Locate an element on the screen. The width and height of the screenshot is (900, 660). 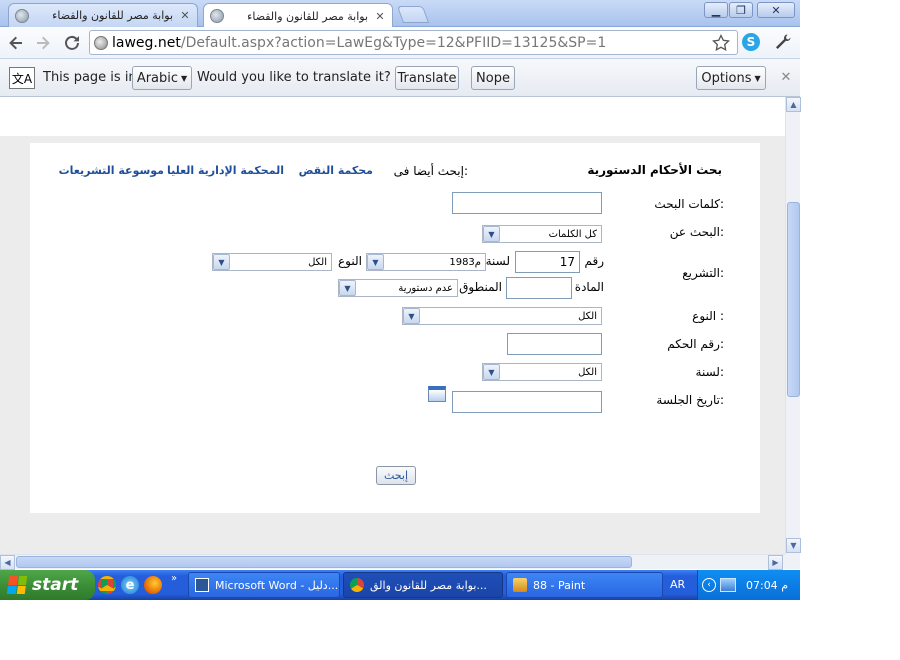
windows-logo-icon is located at coordinates (17, 585).